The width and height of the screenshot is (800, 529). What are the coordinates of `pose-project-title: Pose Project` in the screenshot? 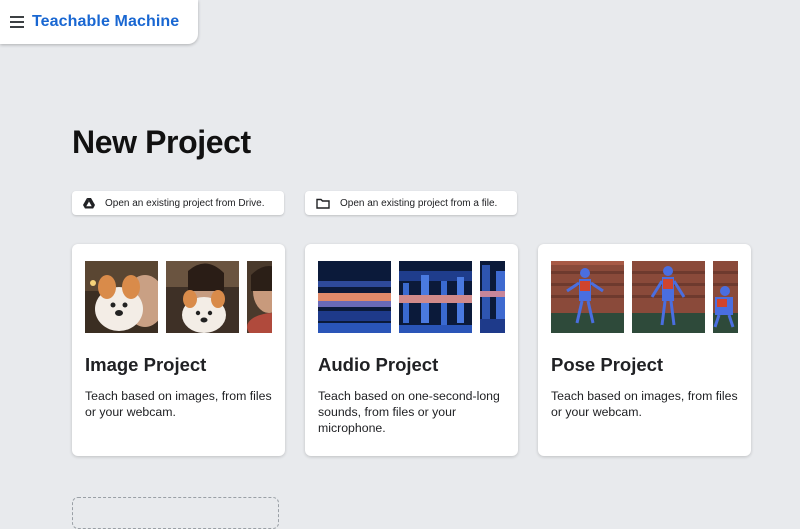 It's located at (607, 364).